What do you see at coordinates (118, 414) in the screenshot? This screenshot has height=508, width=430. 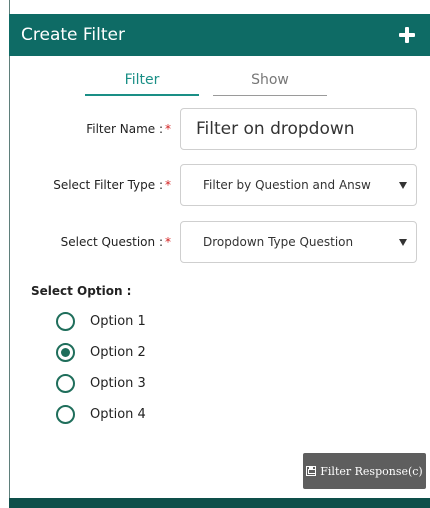 I see `option-label: Option 4` at bounding box center [118, 414].